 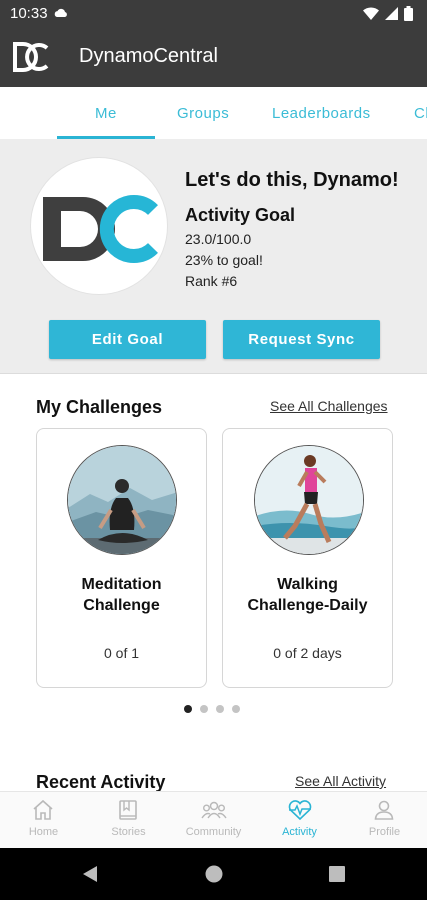 I want to click on community-icon, so click(x=214, y=810).